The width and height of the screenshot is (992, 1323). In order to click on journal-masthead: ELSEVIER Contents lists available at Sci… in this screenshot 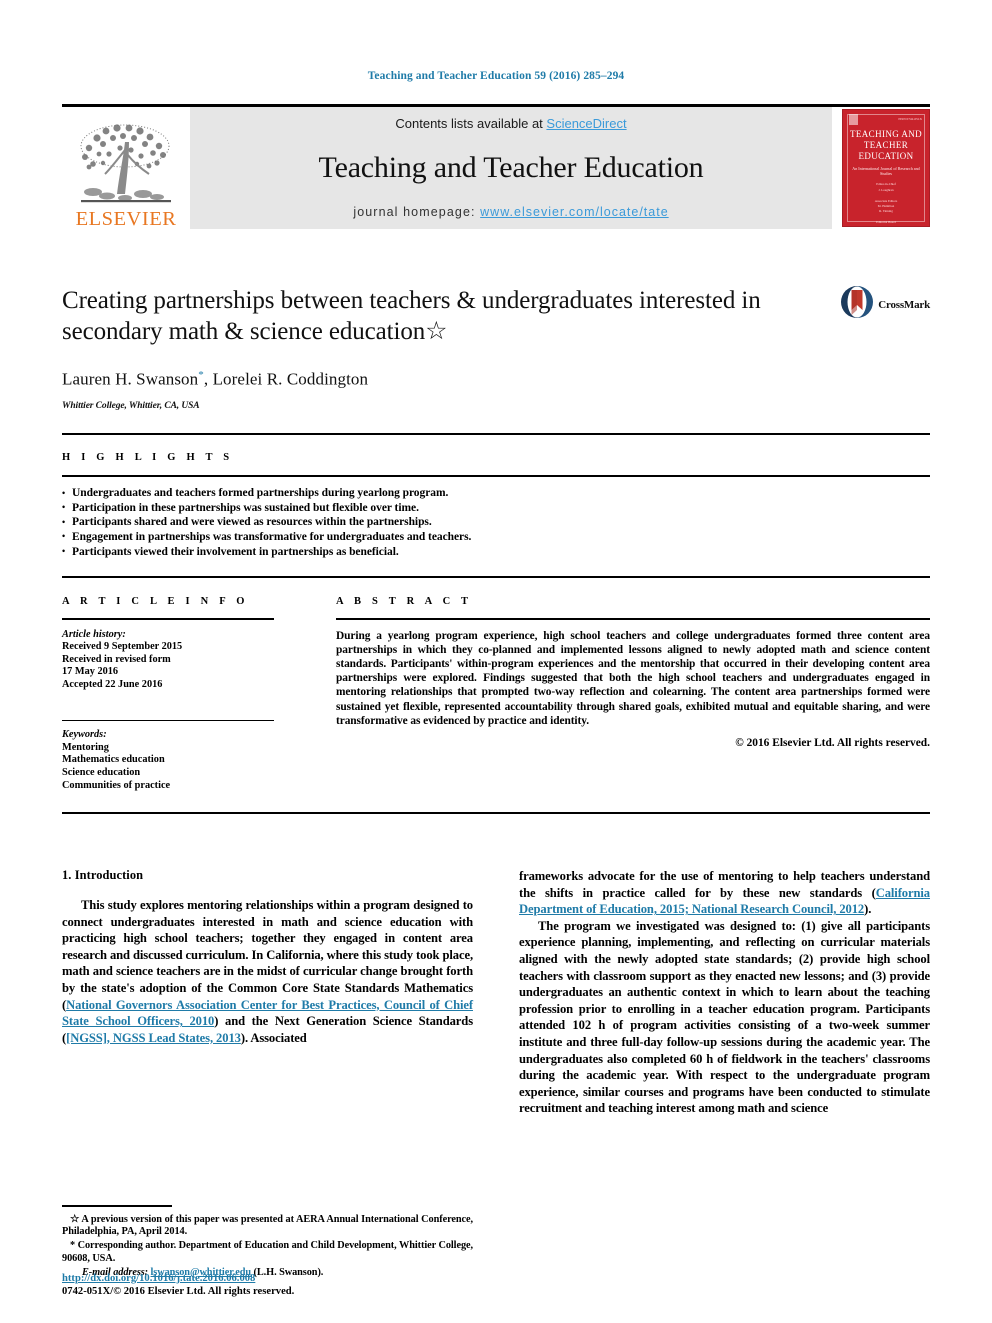, I will do `click(496, 166)`.